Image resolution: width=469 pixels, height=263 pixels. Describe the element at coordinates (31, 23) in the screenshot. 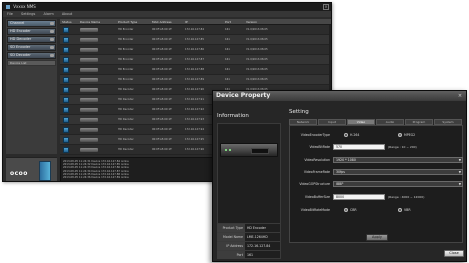

I see `sidebar-item-channel: Channel` at that location.